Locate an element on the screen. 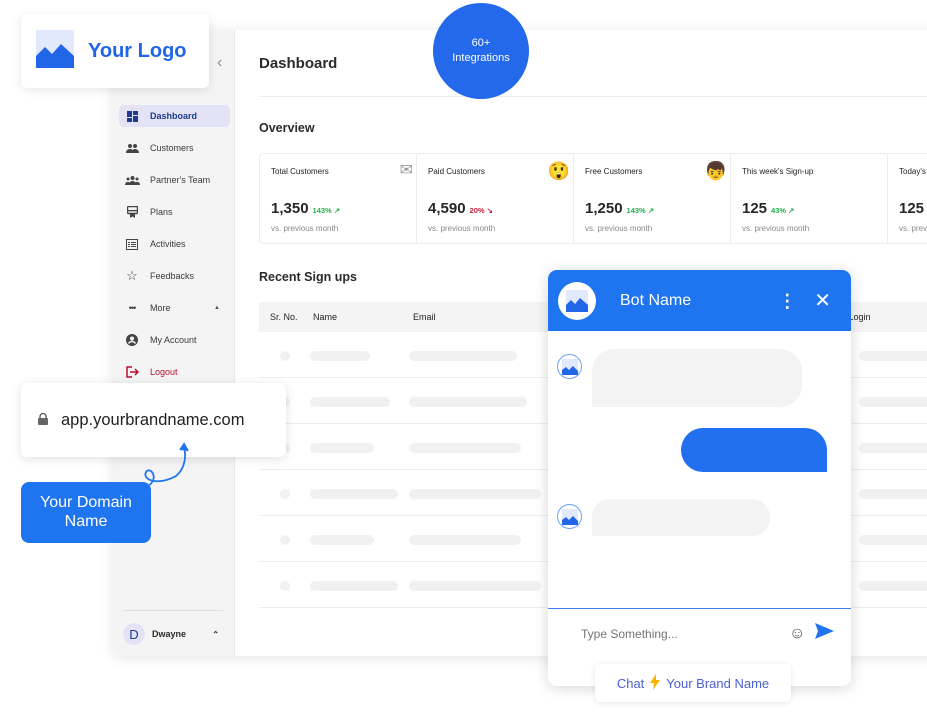 The width and height of the screenshot is (927, 716). sidebar-item-label: Dashboard is located at coordinates (174, 116).